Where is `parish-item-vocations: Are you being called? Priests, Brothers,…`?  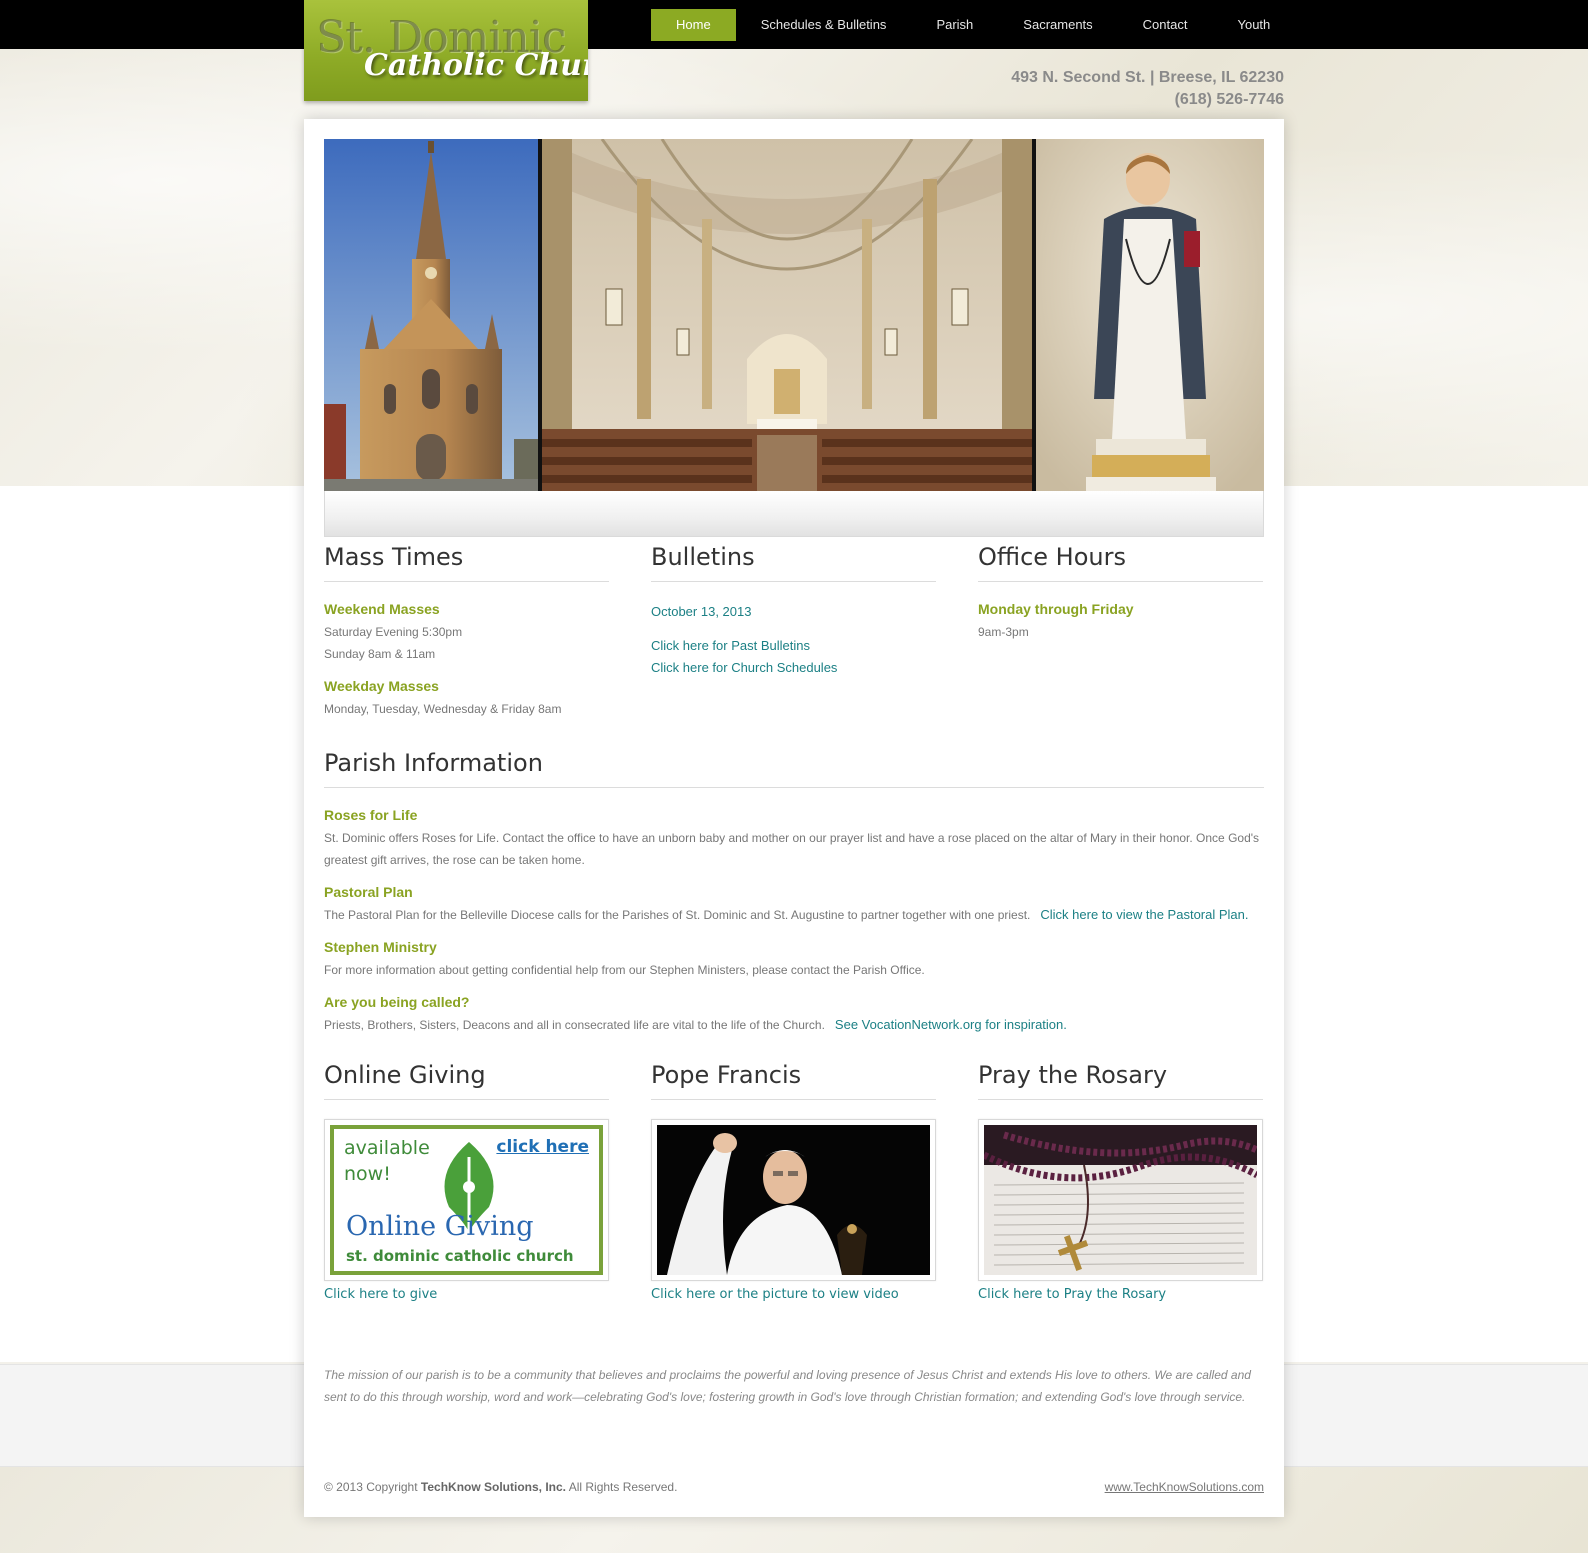
parish-item-vocations: Are you being called? Priests, Brothers,… is located at coordinates (794, 1015).